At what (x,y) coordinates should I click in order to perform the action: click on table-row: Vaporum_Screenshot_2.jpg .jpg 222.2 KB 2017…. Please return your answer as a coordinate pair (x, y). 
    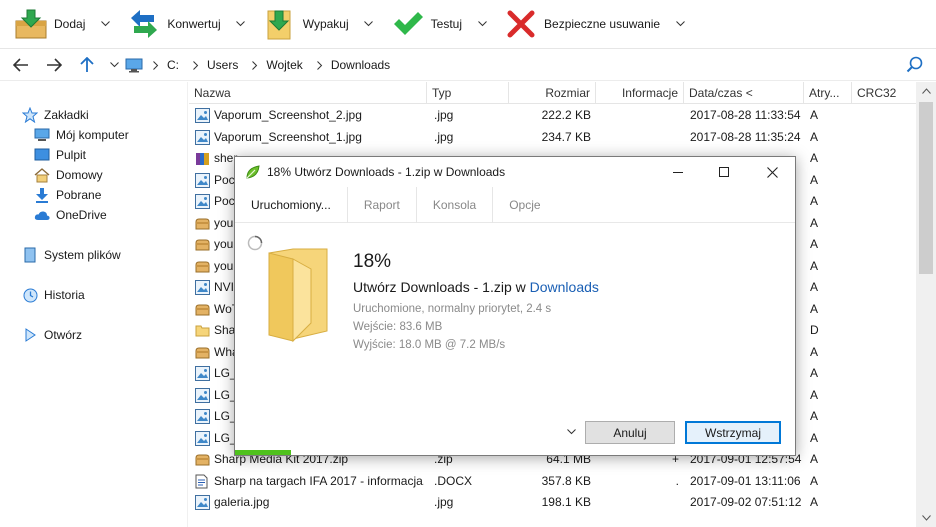
    Looking at the image, I should click on (552, 116).